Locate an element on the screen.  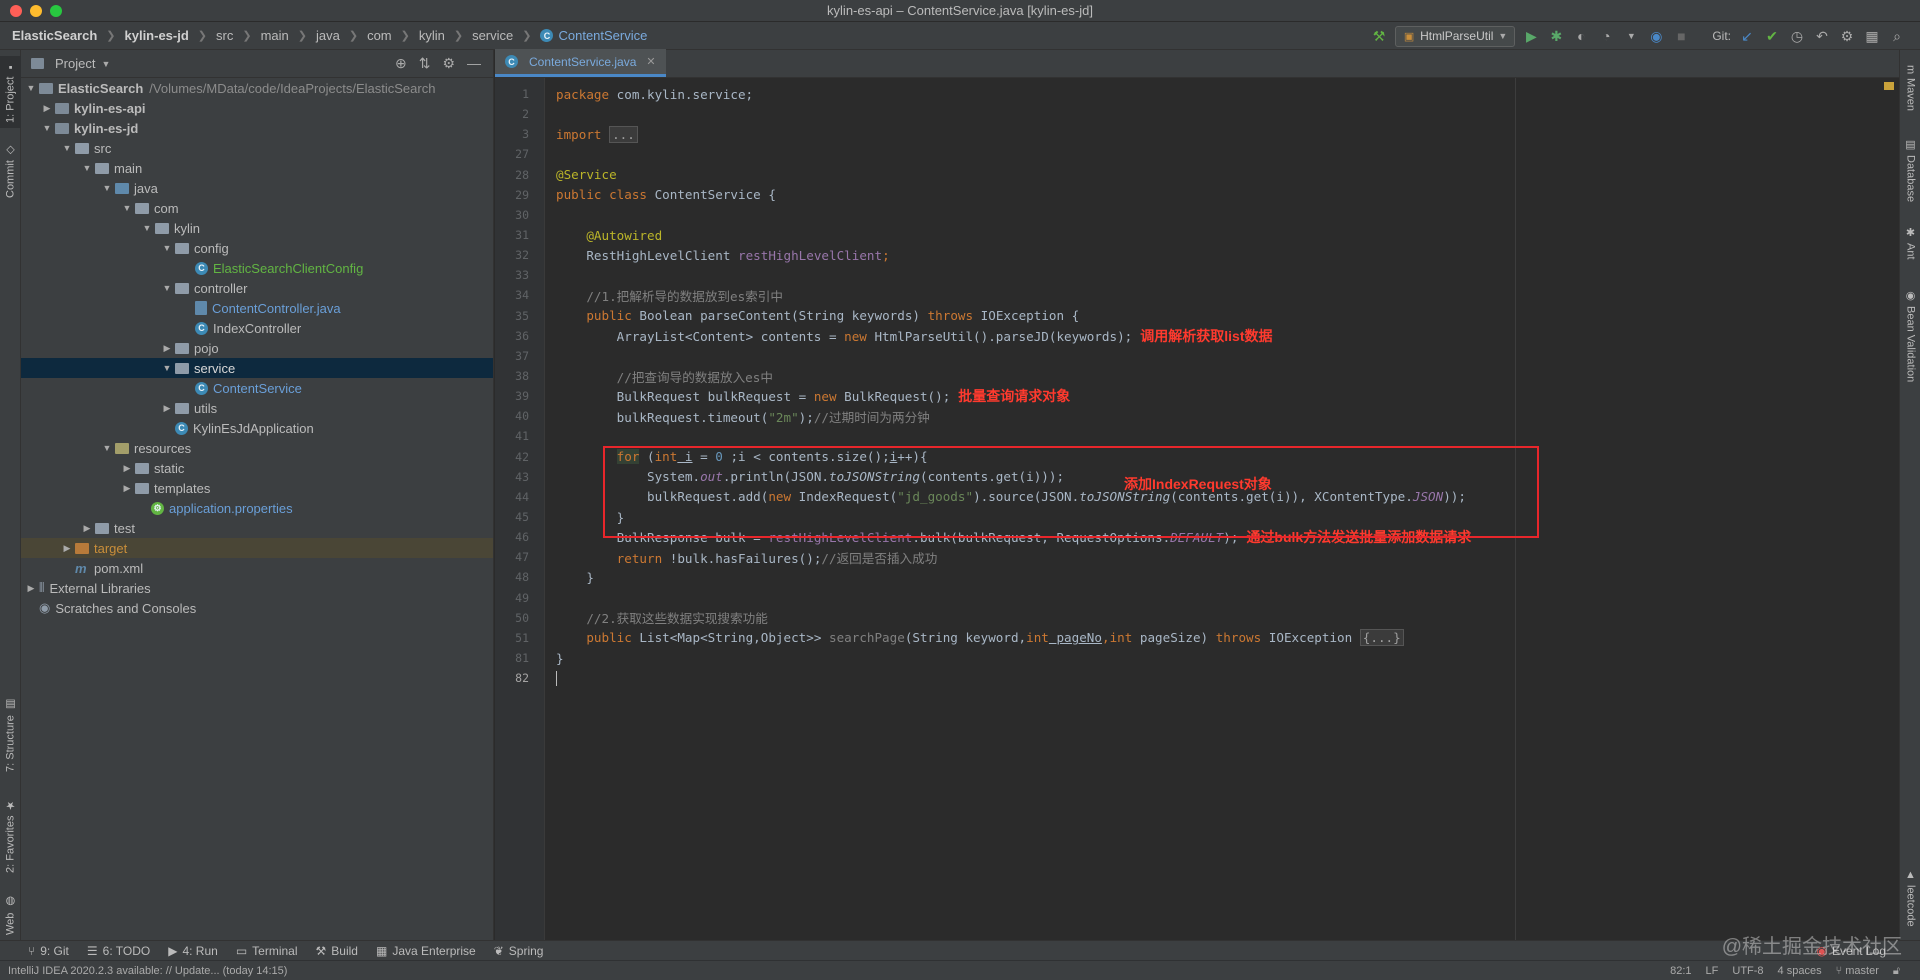
tree-item-label: test is located at coordinates (124, 528).